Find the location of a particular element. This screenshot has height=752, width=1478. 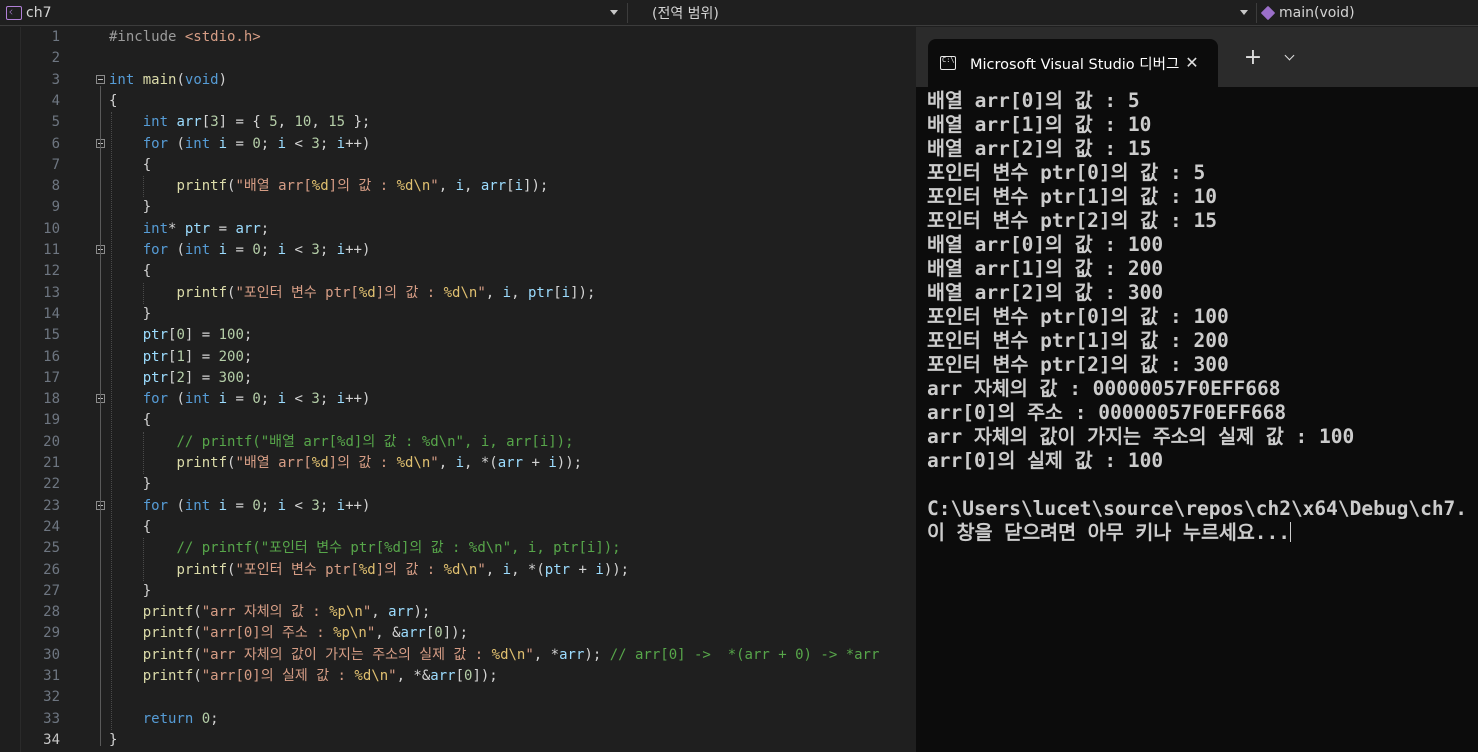

function-label: main(void) is located at coordinates (1317, 13).